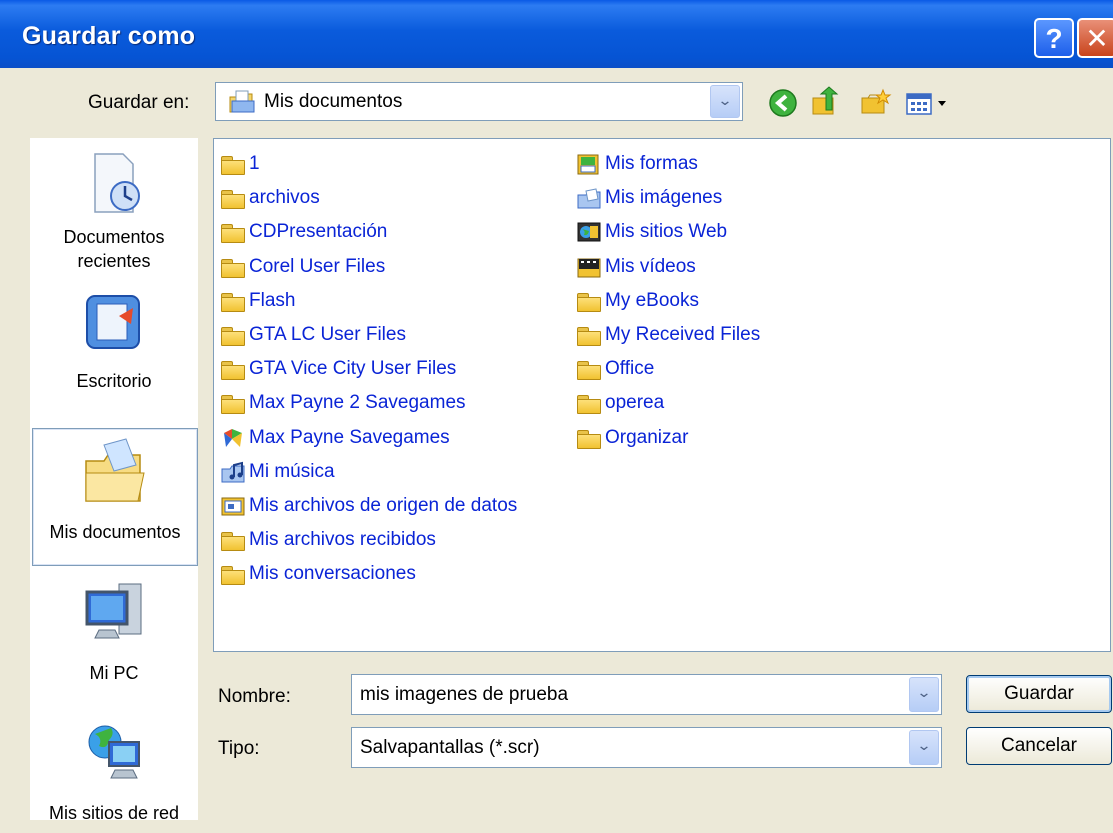  Describe the element at coordinates (1095, 38) in the screenshot. I see `close-button: ✕` at that location.